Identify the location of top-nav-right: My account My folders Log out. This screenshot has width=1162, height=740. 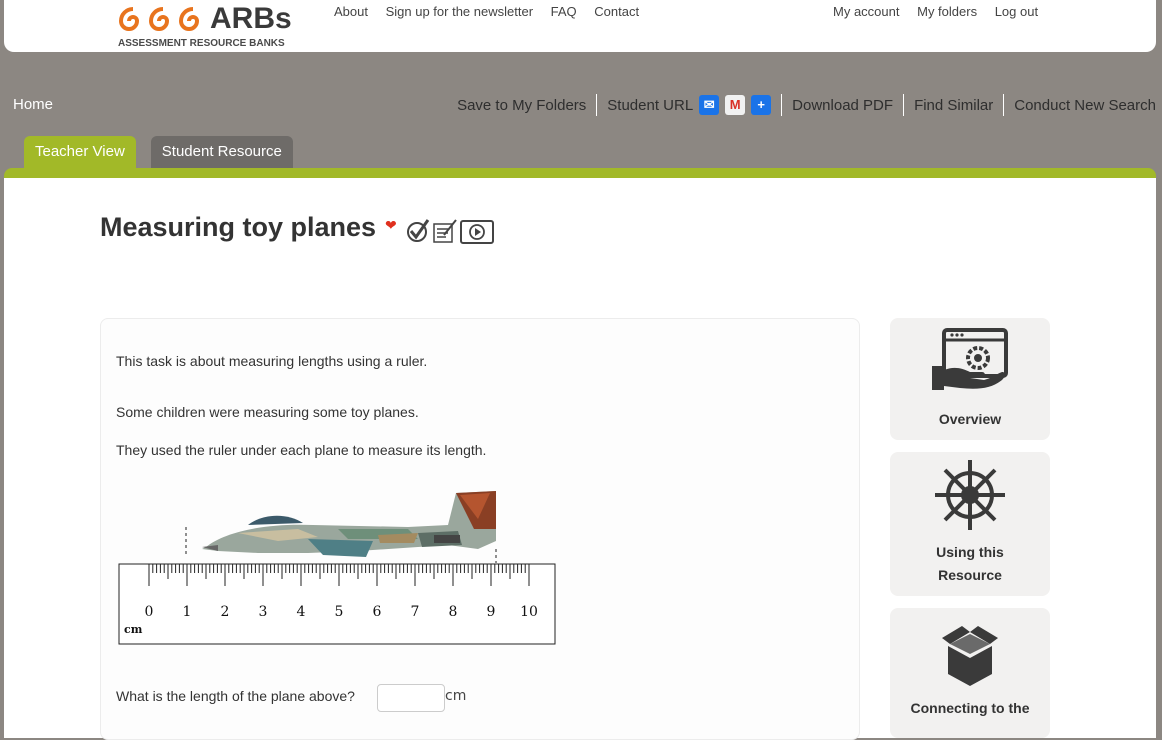
(942, 11).